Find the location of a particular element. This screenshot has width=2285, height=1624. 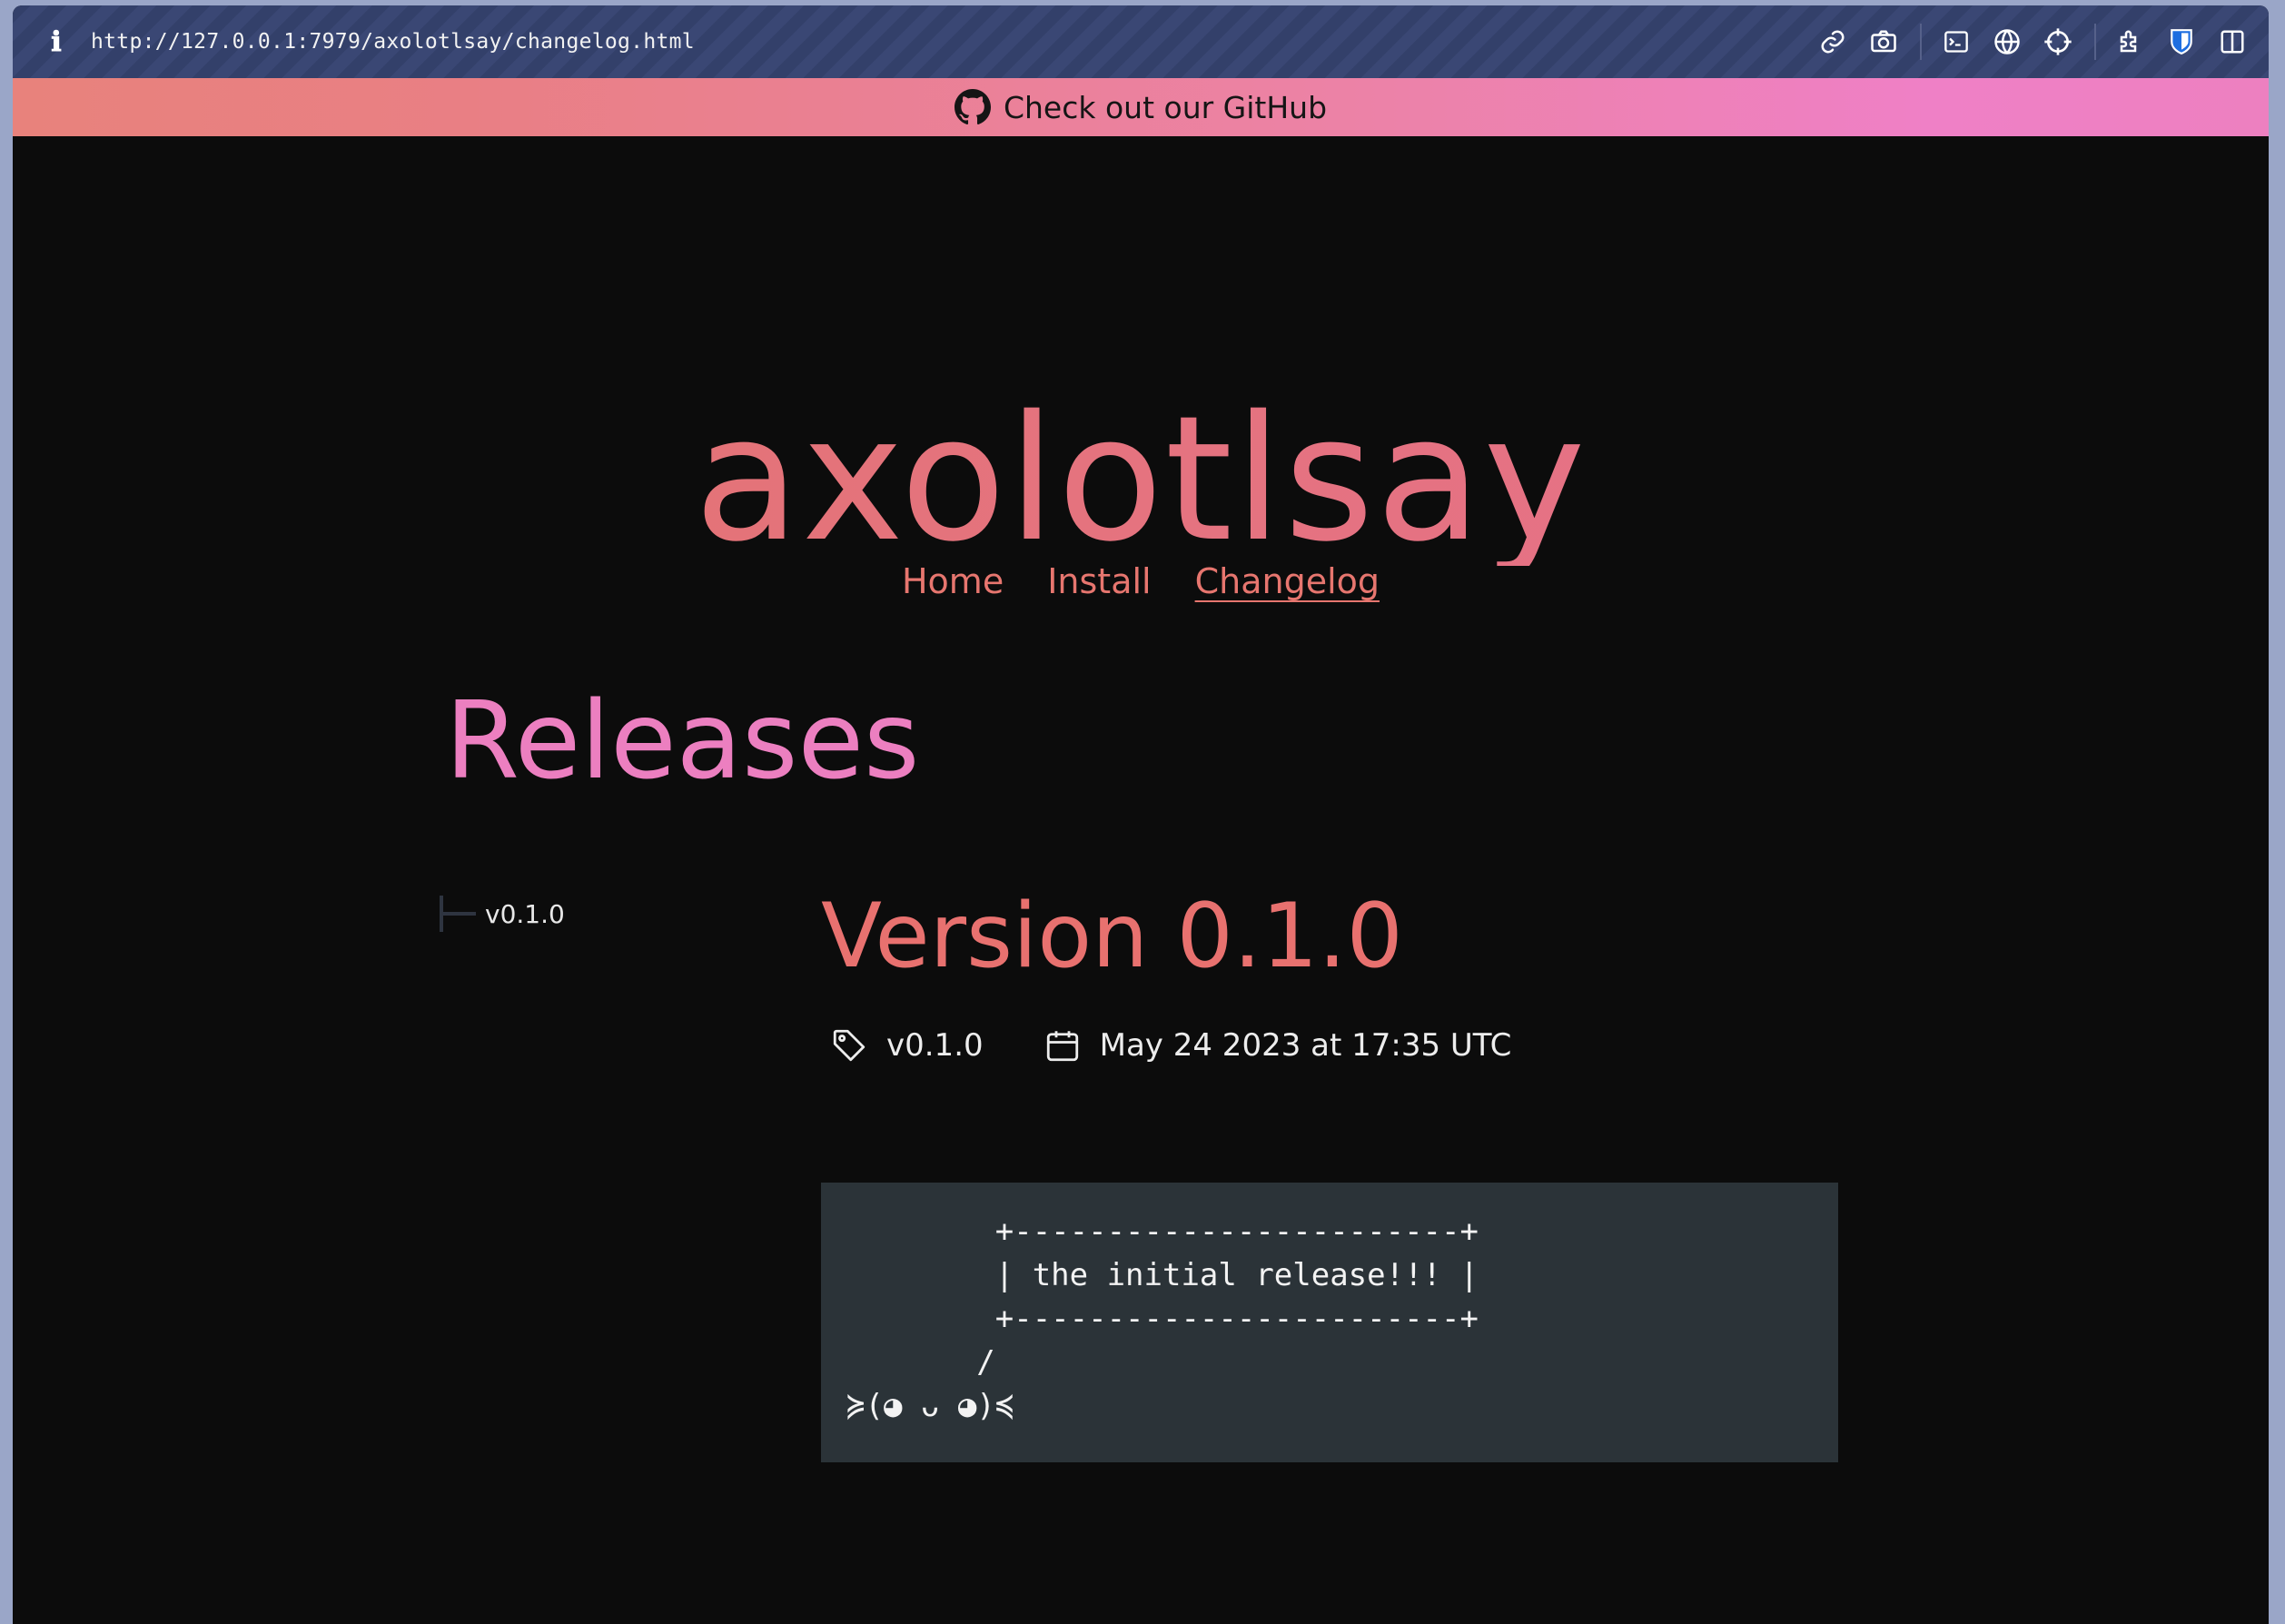

github-banner: Check out our GitHub is located at coordinates (1141, 107).